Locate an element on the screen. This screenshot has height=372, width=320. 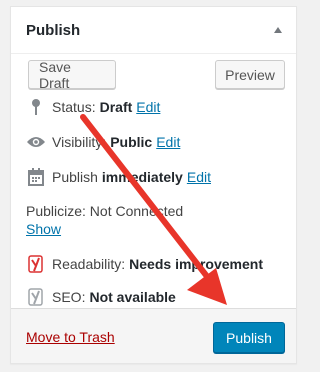
visibility-value: Public is located at coordinates (131, 142).